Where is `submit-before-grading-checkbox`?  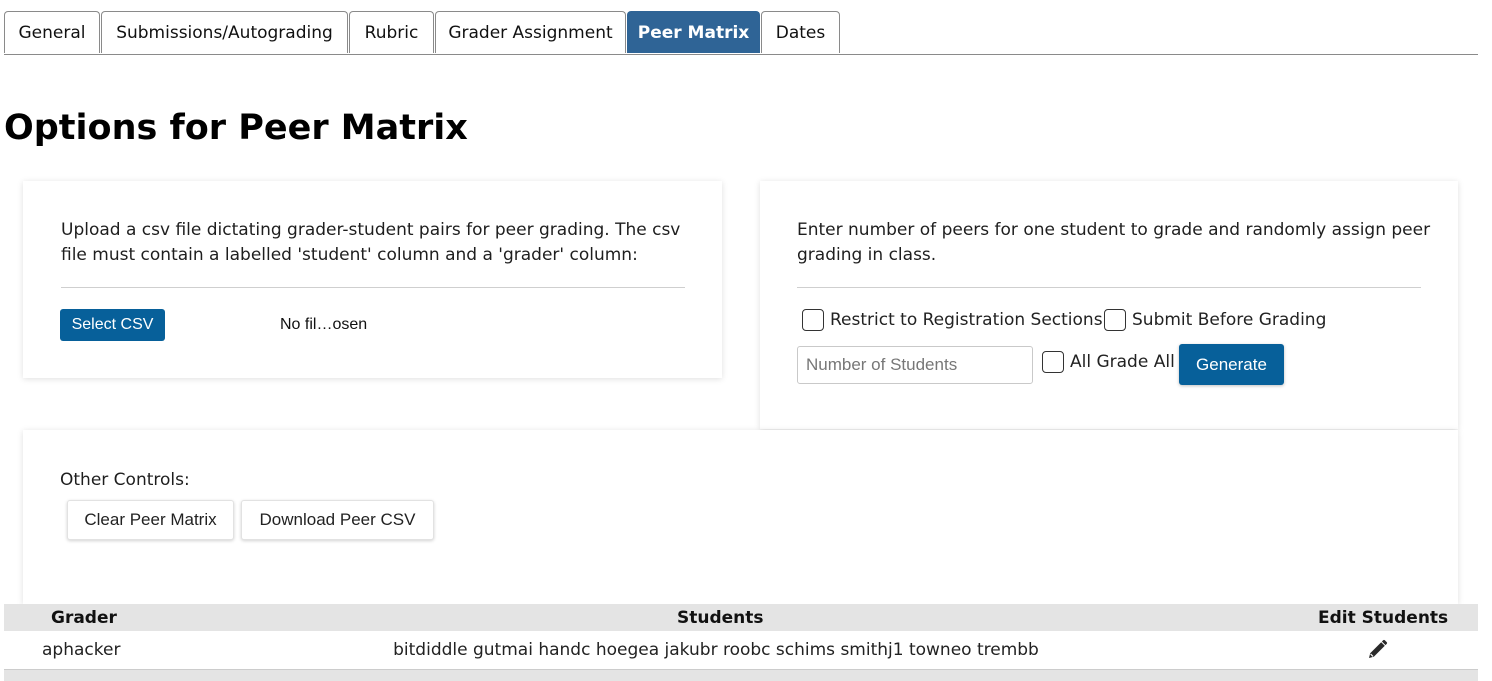 submit-before-grading-checkbox is located at coordinates (1115, 320).